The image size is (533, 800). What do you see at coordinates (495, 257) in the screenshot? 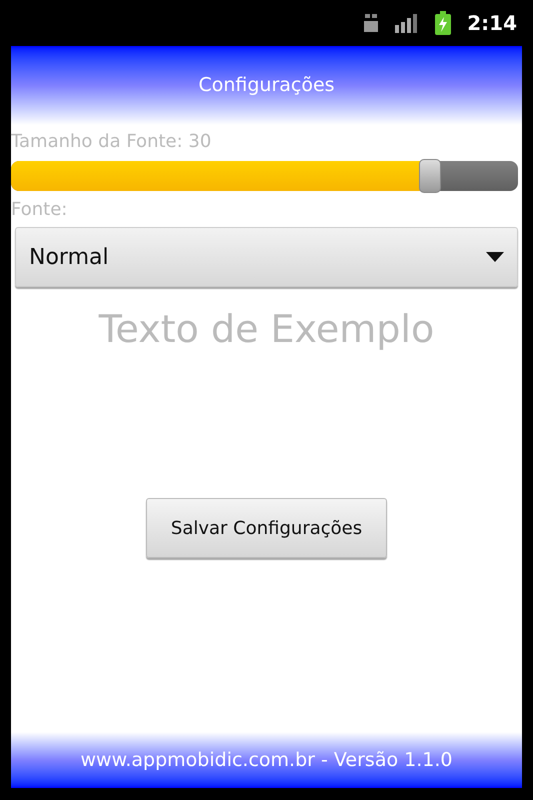
I see `dropdown-arrow-icon` at bounding box center [495, 257].